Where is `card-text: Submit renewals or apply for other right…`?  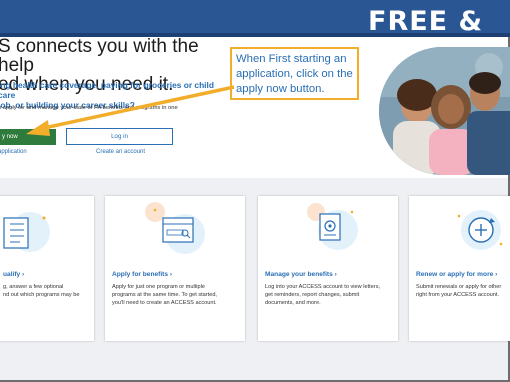 card-text: Submit renewals or apply for other right… is located at coordinates (459, 291).